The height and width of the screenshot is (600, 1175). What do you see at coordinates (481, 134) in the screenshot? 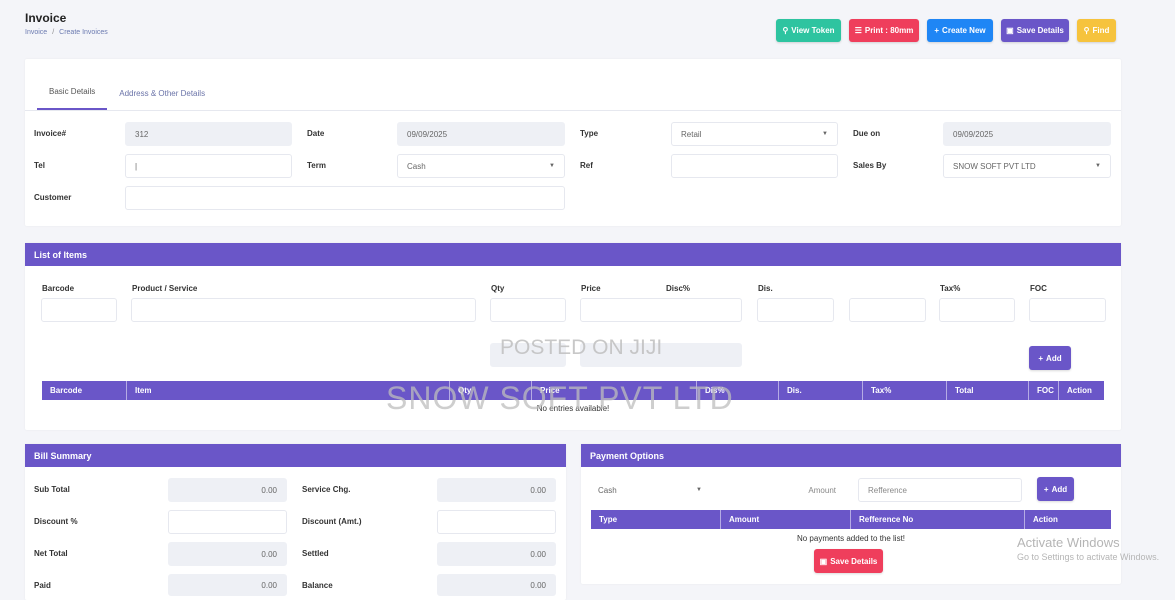
I see `date-field: 09/09/2025` at bounding box center [481, 134].